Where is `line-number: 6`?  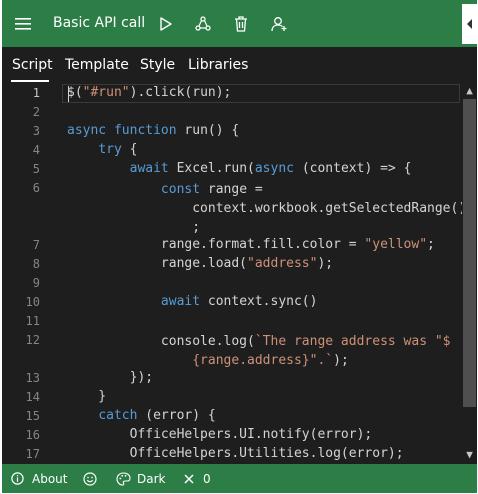 line-number: 6 is located at coordinates (36, 188).